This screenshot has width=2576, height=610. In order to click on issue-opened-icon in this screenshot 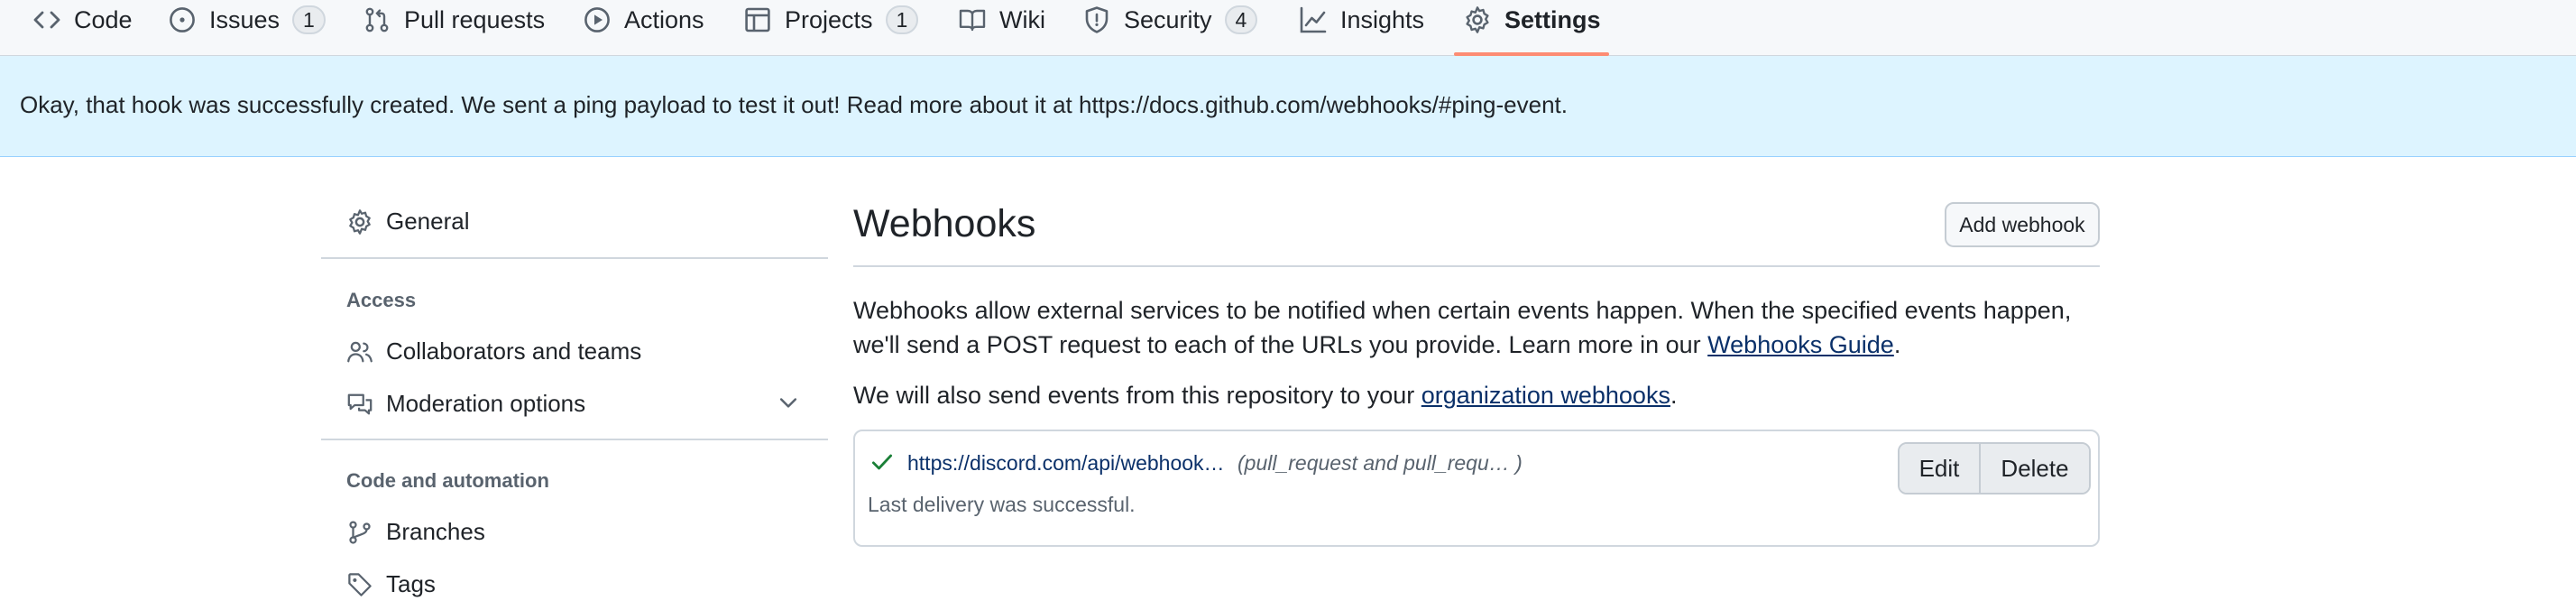, I will do `click(182, 19)`.